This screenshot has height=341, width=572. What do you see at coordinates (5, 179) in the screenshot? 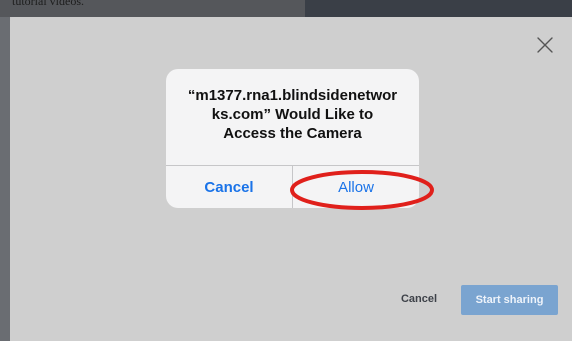
I see `page-backdrop-left-strip` at bounding box center [5, 179].